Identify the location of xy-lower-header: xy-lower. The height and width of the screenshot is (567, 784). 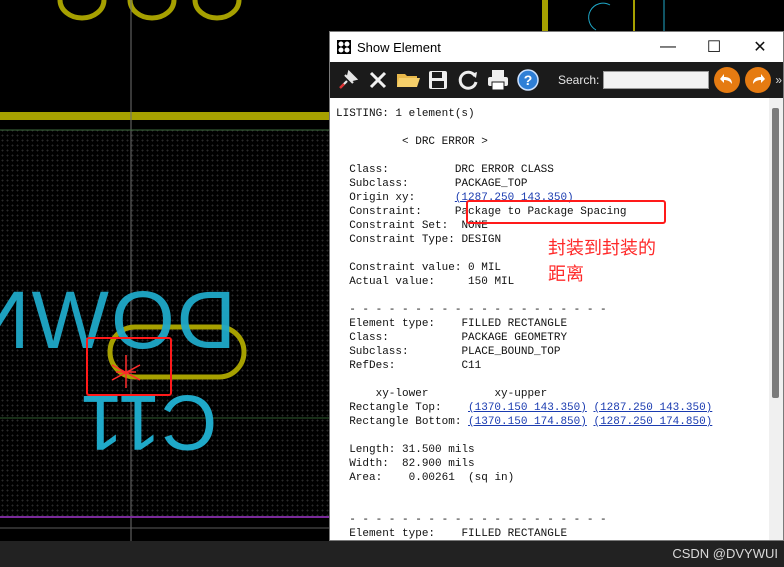
(402, 394).